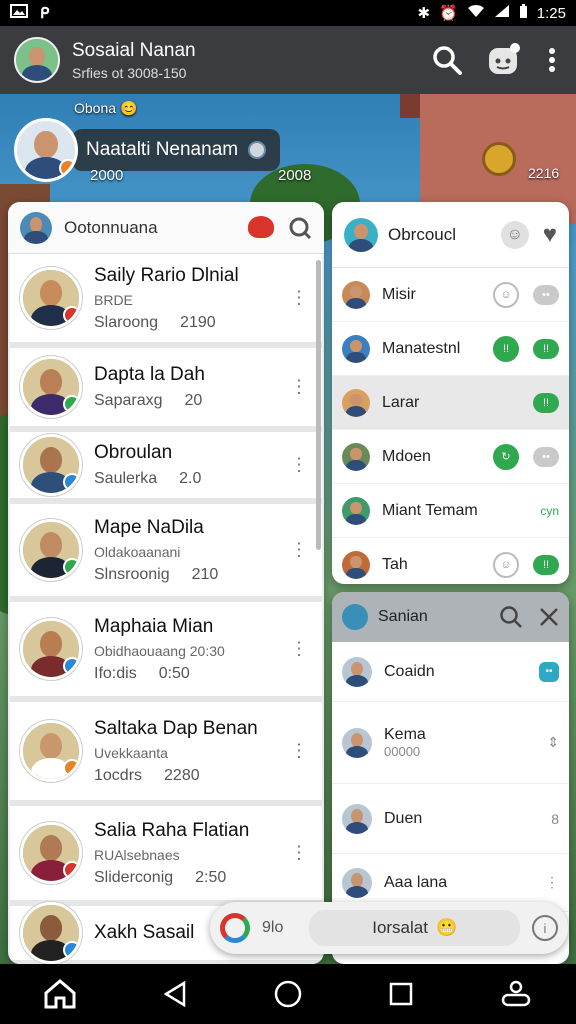  I want to click on group-panel-title: Obrcoucl, so click(422, 234).